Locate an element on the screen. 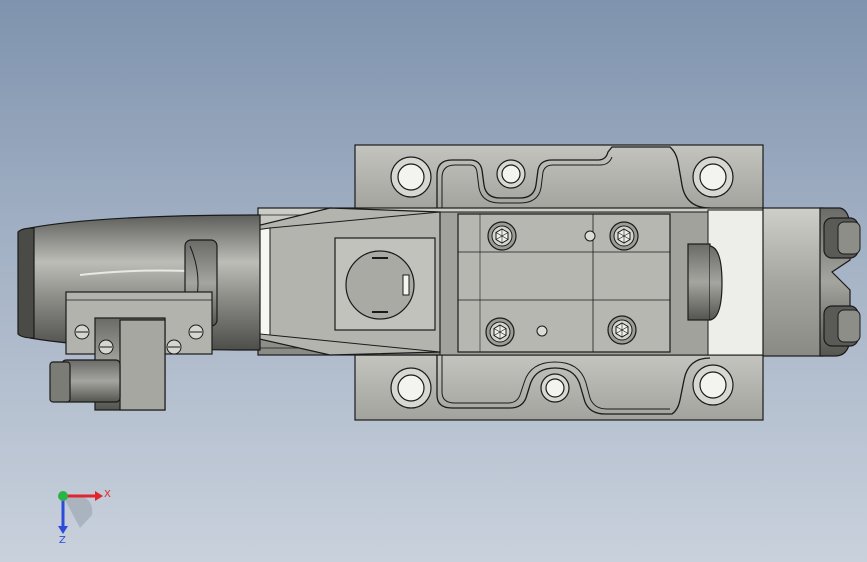  z-arrowhead-icon is located at coordinates (63, 530).